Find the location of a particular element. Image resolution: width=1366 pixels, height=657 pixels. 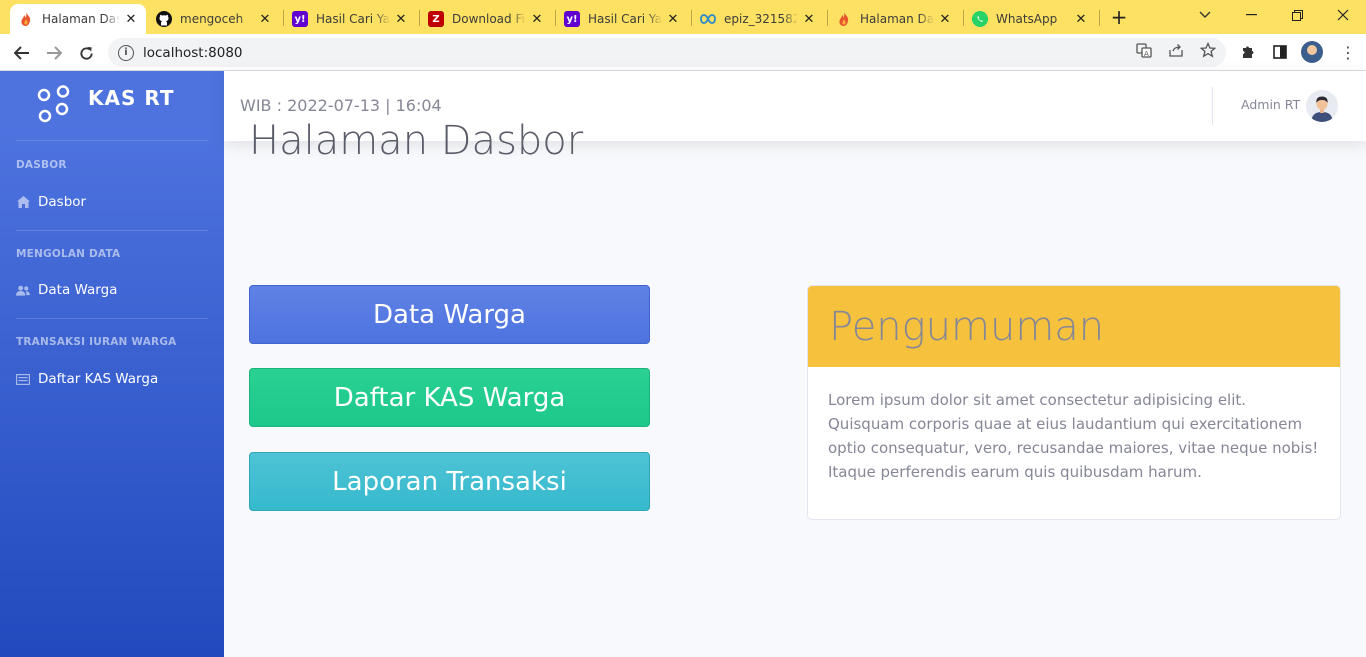

whatsapp-icon is located at coordinates (980, 19).